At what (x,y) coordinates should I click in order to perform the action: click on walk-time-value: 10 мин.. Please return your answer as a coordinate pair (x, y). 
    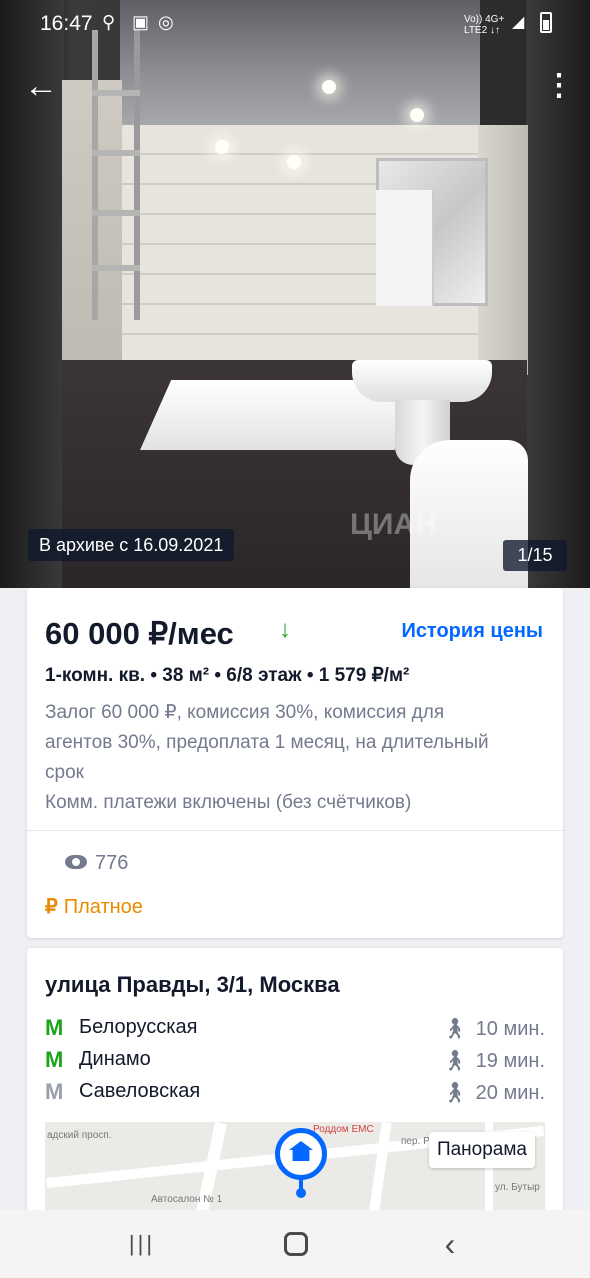
    Looking at the image, I should click on (510, 1029).